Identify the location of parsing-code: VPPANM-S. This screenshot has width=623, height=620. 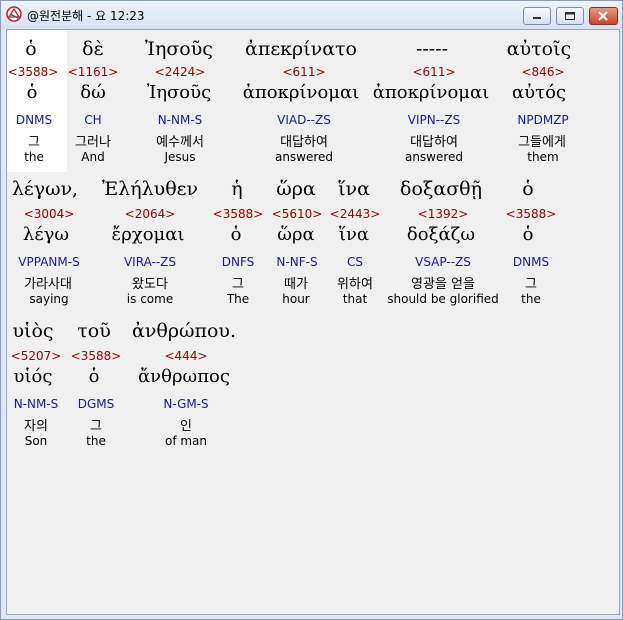
(49, 262).